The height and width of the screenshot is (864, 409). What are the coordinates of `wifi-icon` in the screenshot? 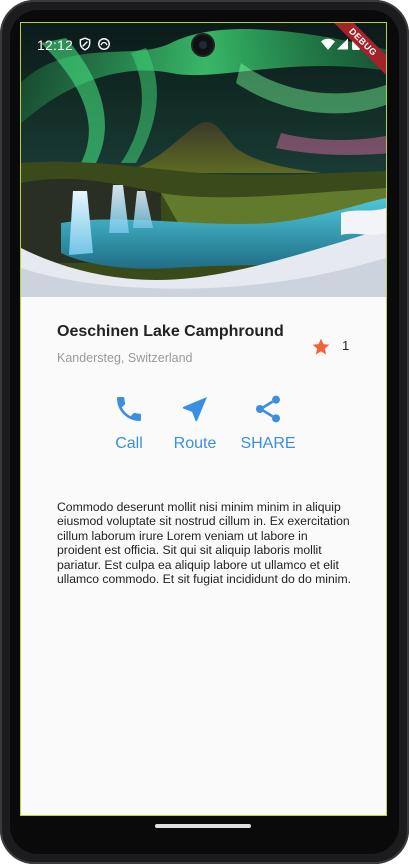 It's located at (328, 46).